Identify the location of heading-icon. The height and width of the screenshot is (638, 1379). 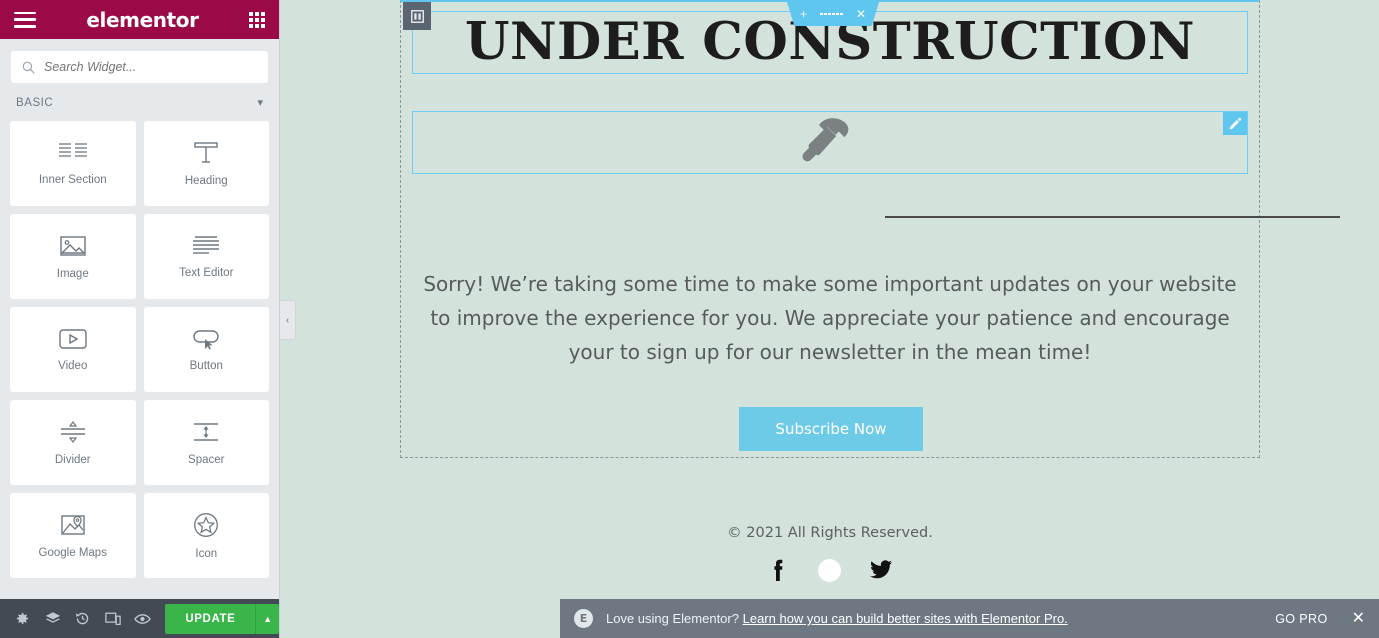
(206, 152).